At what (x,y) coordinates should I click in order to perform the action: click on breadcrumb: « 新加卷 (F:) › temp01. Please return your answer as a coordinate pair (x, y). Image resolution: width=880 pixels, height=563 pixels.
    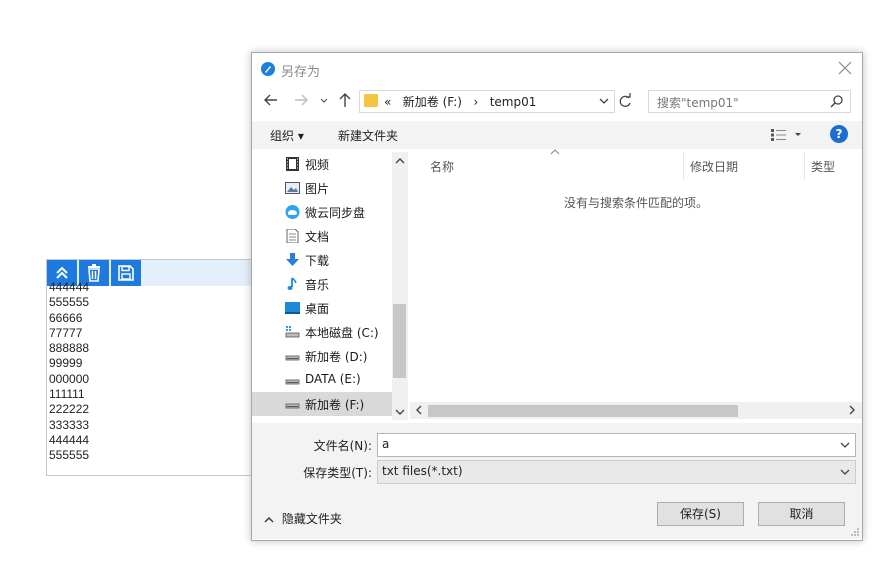
    Looking at the image, I should click on (460, 101).